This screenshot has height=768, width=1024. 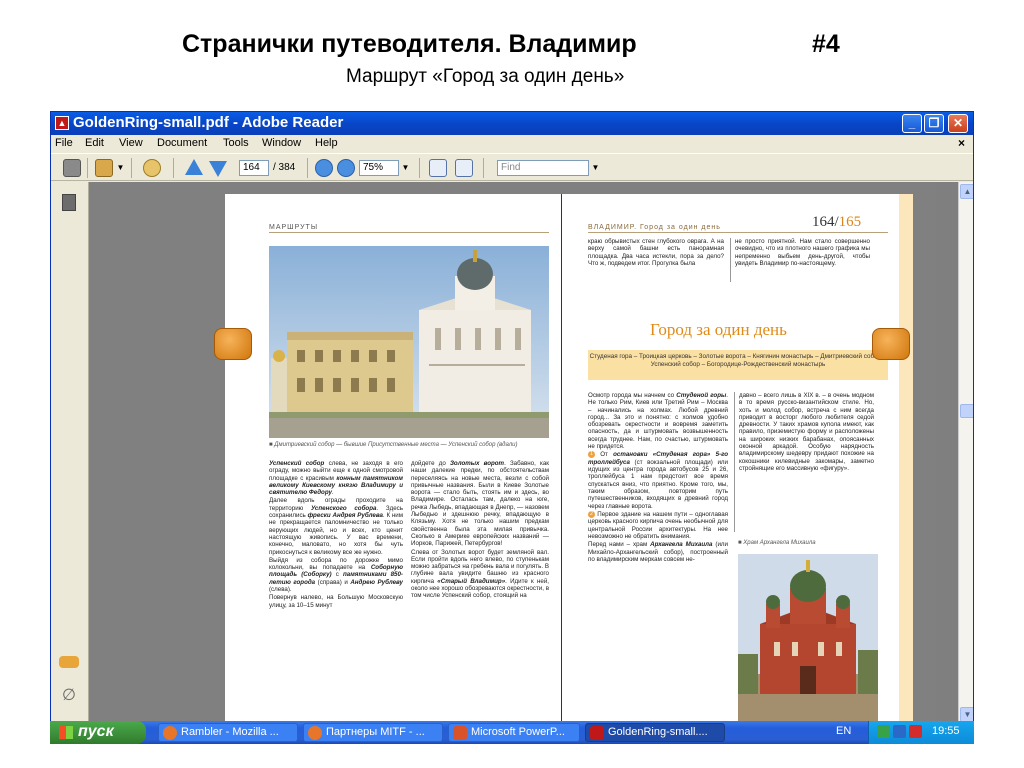 I want to click on bold-text: Успенского собора, so click(x=344, y=508).